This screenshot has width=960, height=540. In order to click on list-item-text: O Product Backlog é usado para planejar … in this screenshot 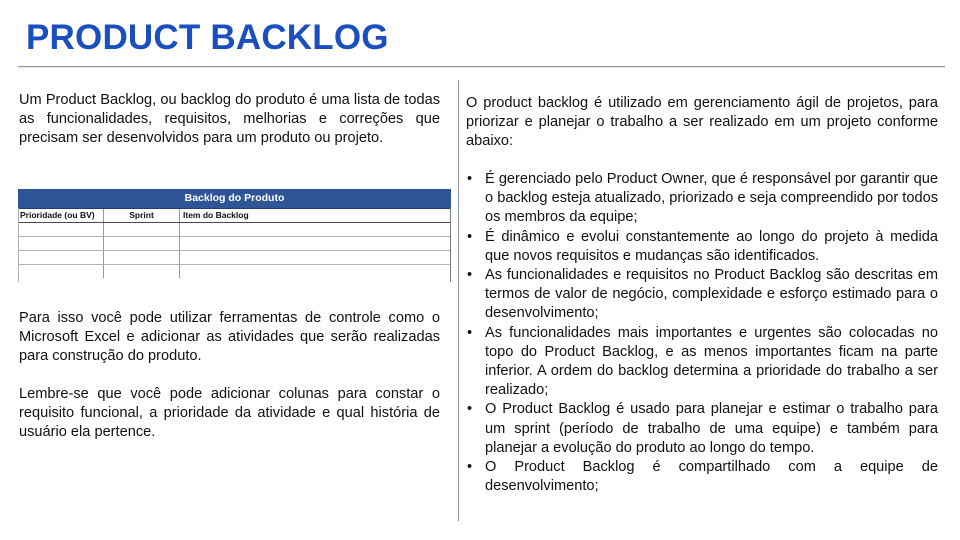, I will do `click(711, 428)`.